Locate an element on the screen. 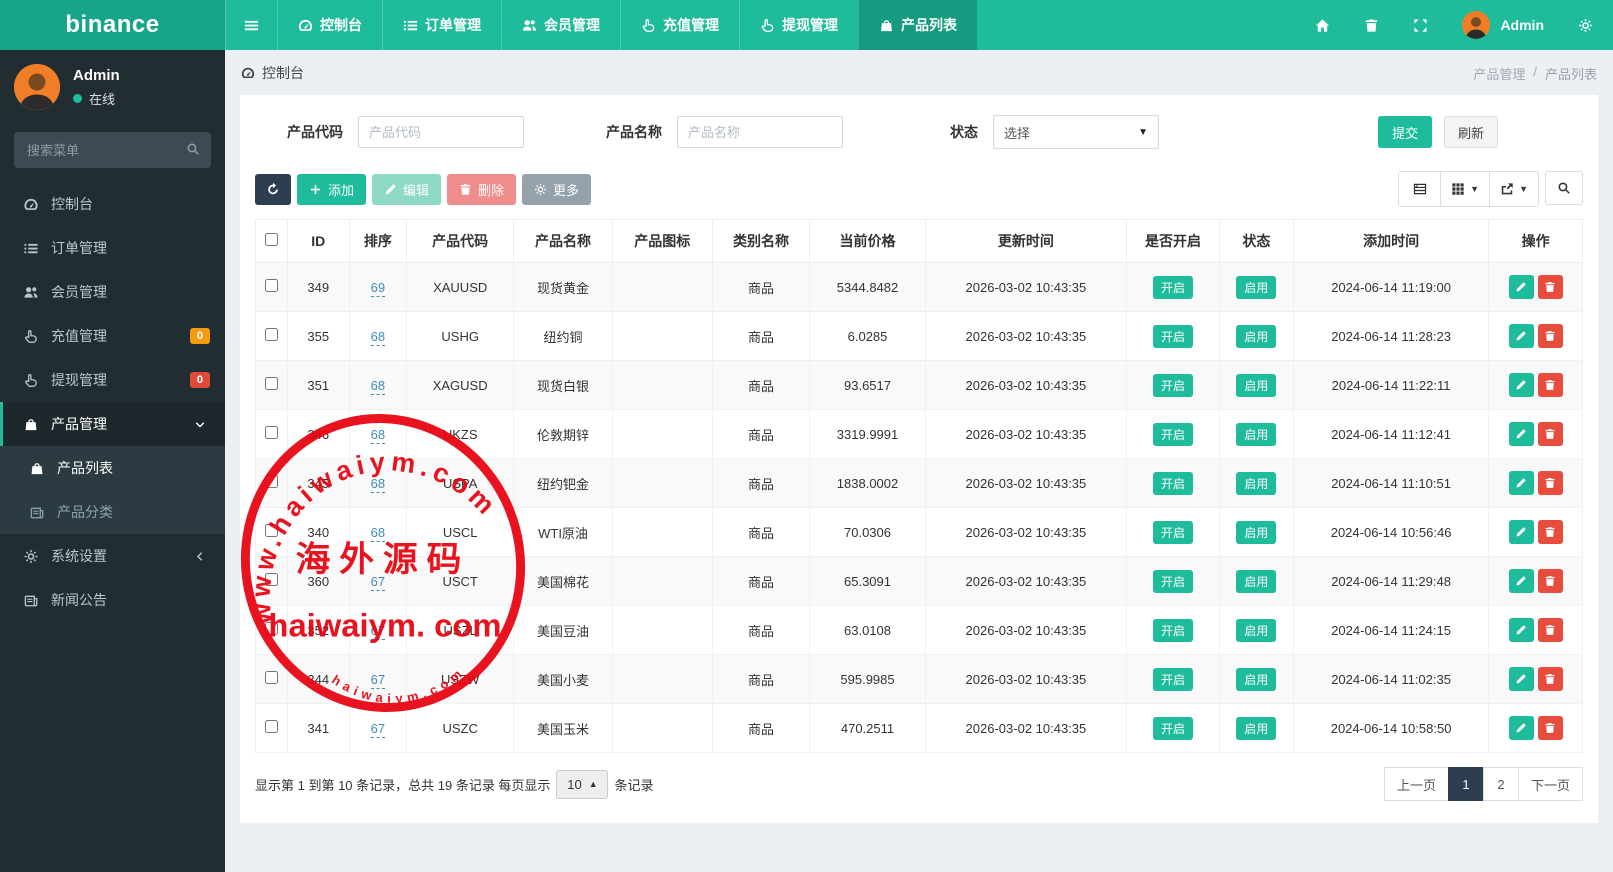 The width and height of the screenshot is (1613, 872). nav-item-members: 会员管理 is located at coordinates (560, 25).